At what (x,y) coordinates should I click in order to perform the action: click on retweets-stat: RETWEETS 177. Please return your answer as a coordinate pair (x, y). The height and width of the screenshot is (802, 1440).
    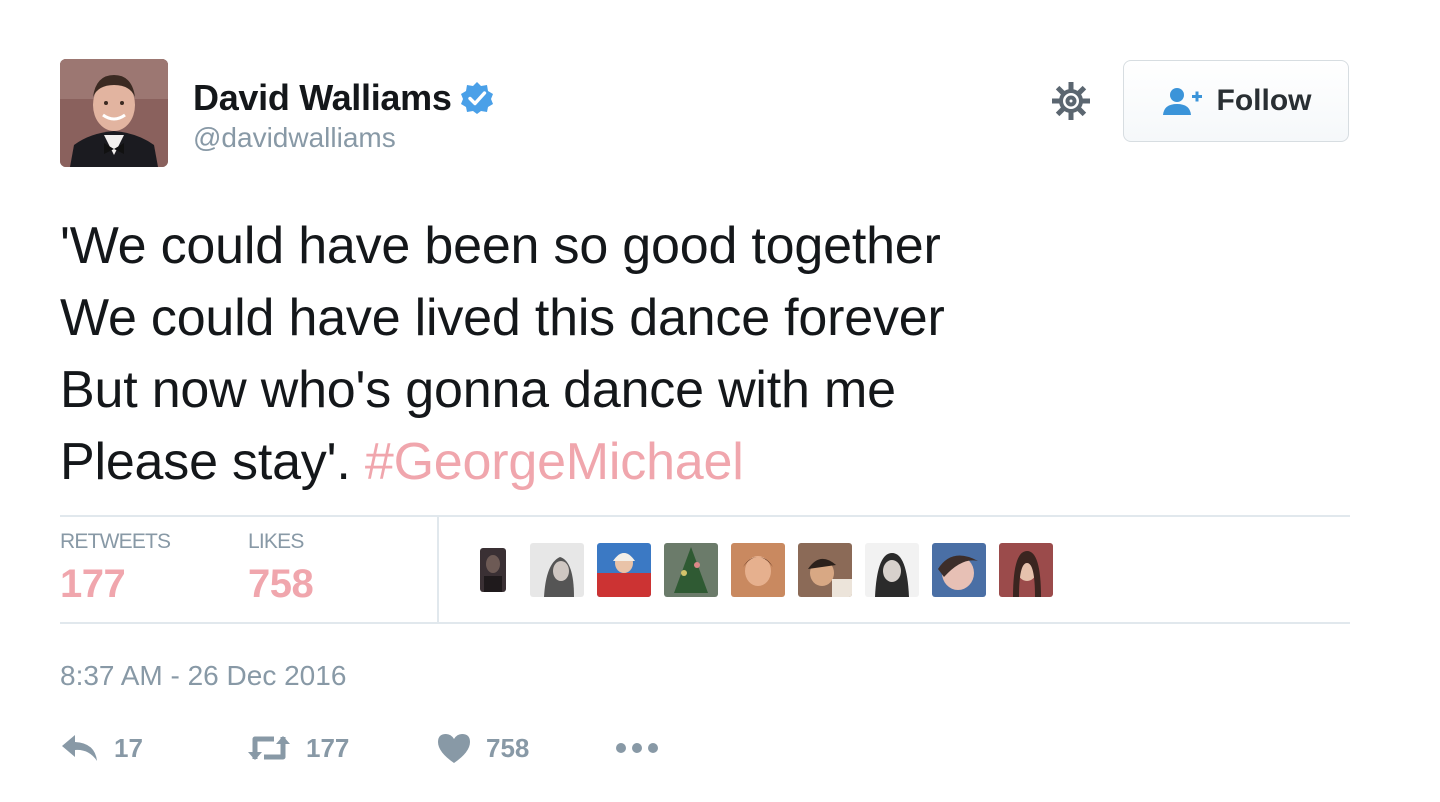
    Looking at the image, I should click on (115, 568).